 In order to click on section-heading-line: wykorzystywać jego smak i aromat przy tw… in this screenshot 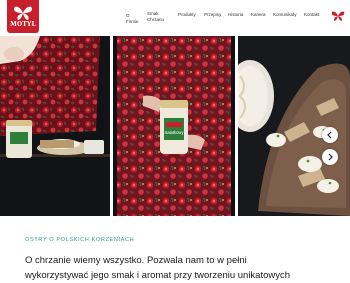, I will do `click(158, 275)`.